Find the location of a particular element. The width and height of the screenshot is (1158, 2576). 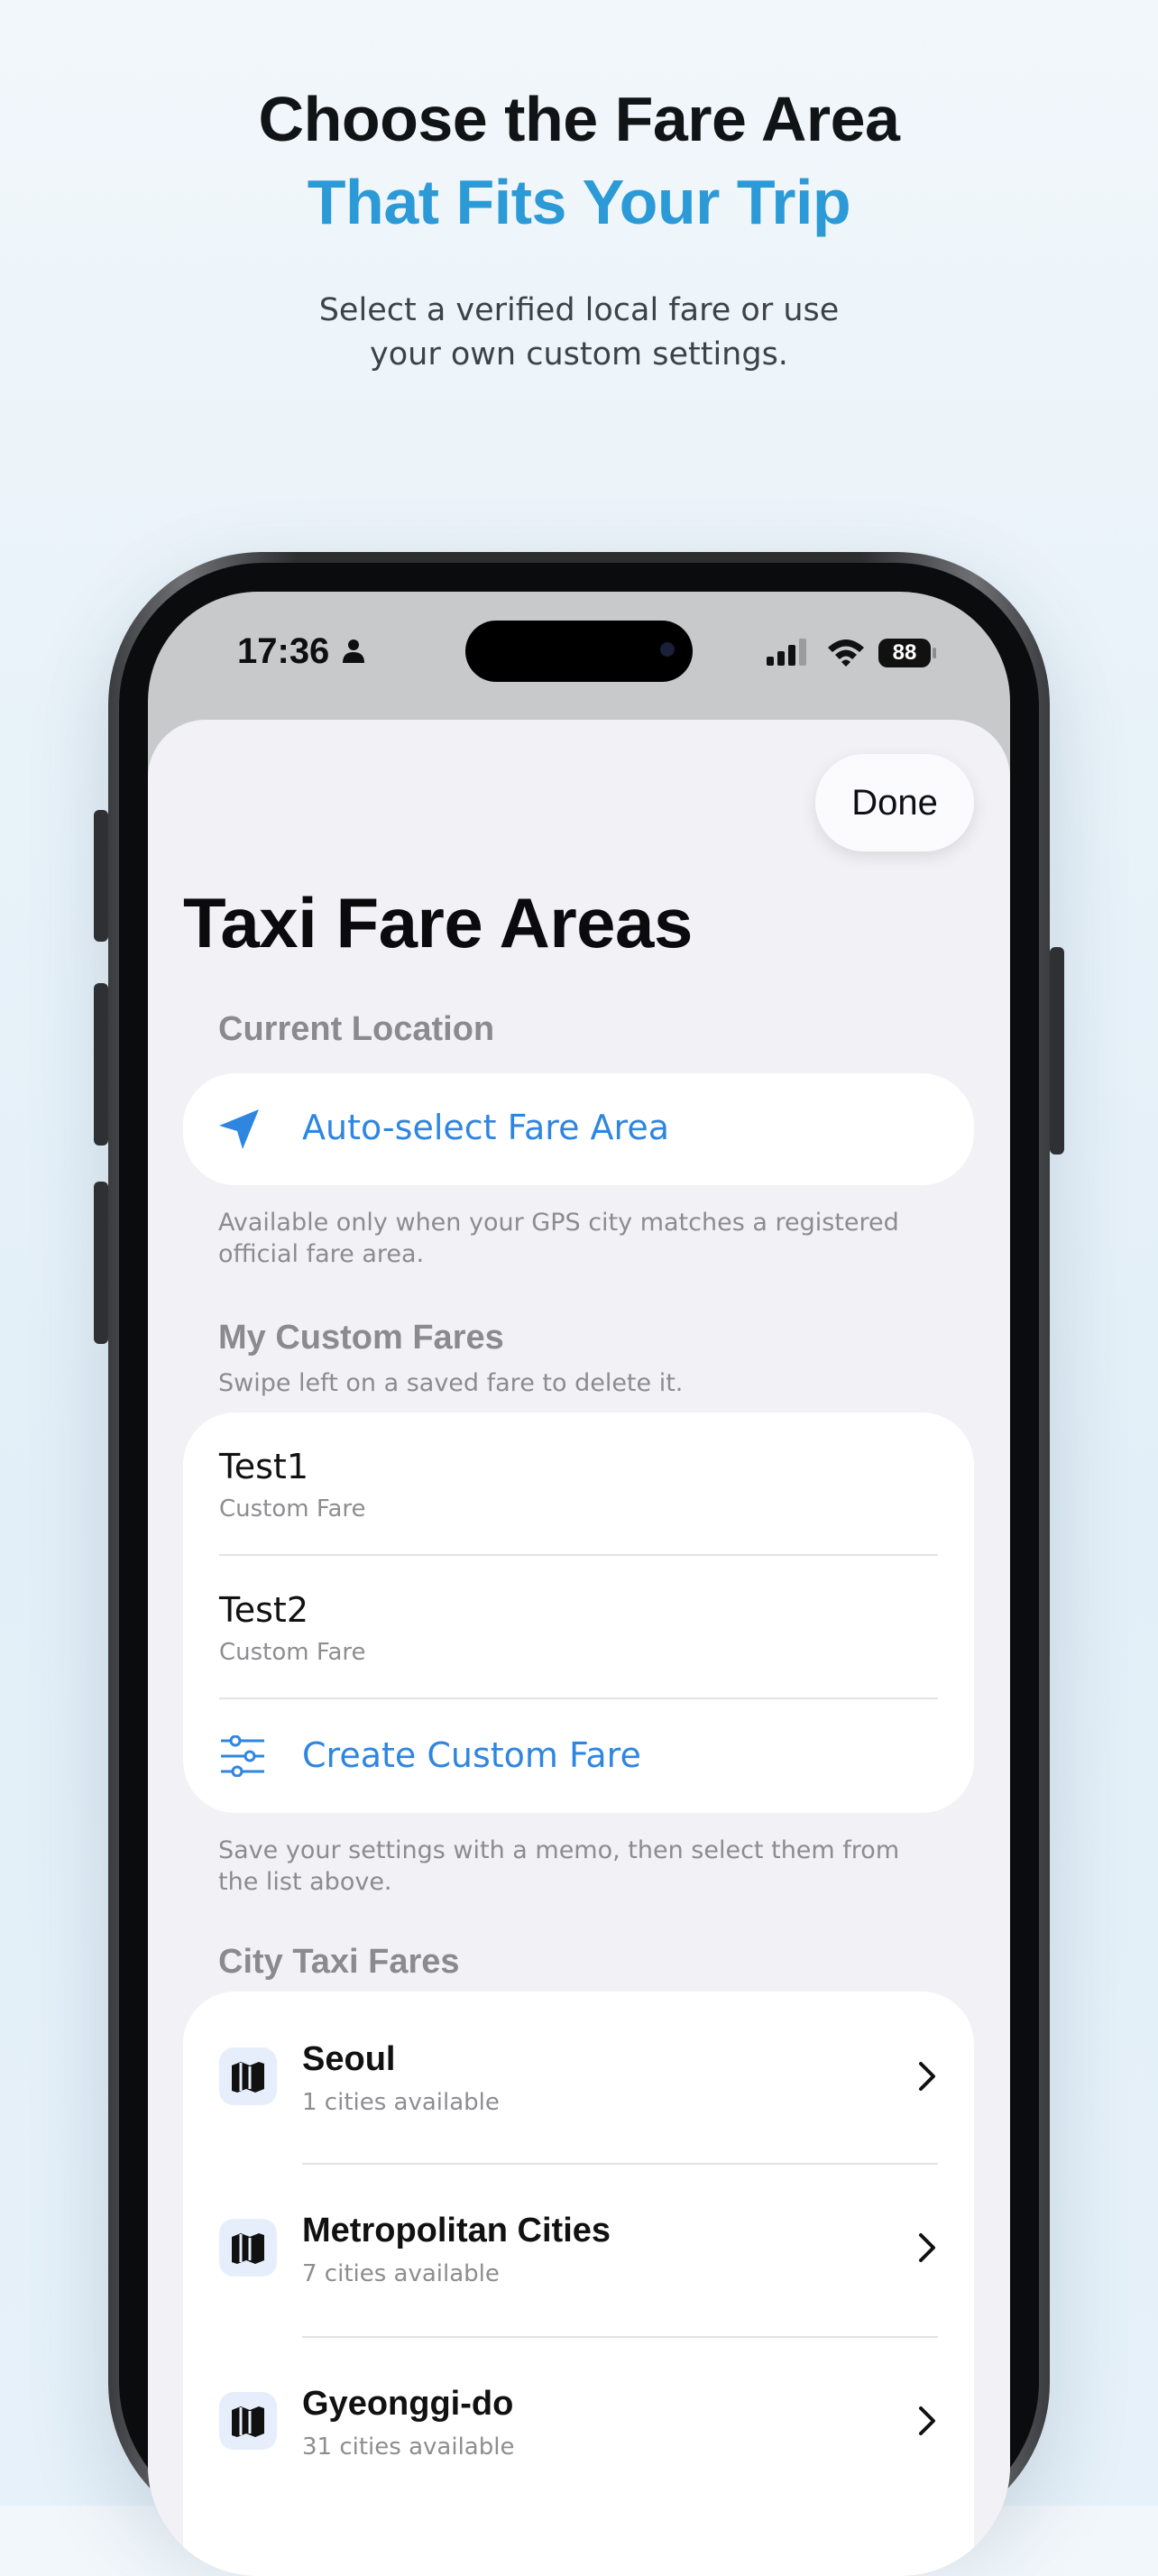

headline-line-1: Choose the Fare Area is located at coordinates (579, 119).